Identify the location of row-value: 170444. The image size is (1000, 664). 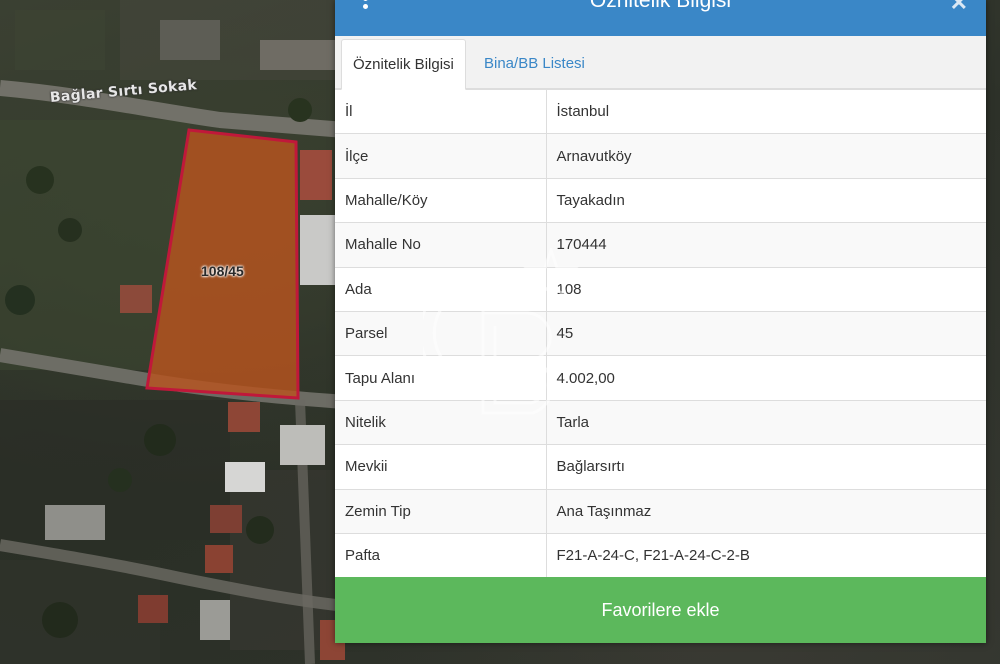
(766, 245).